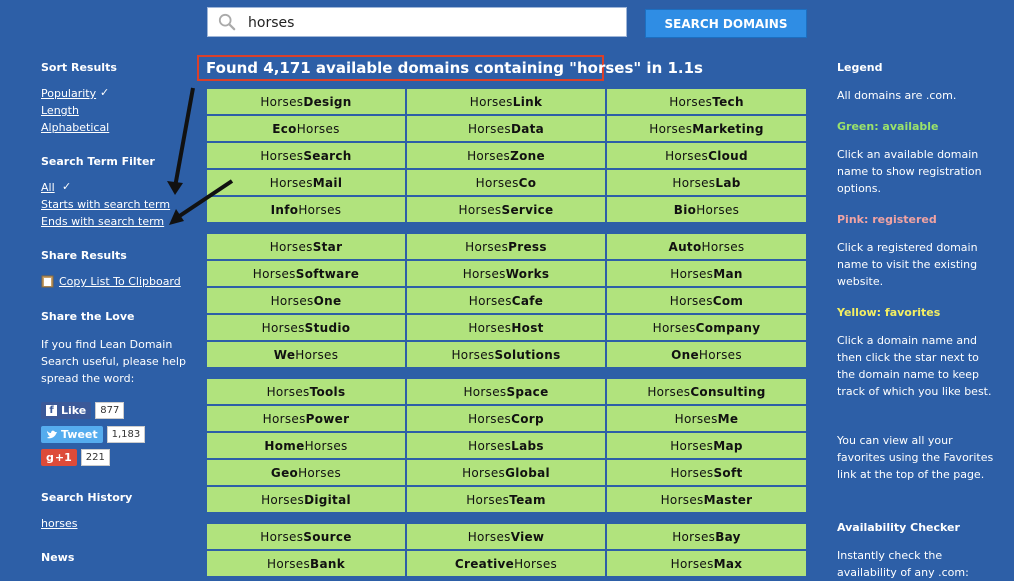  I want to click on domain-result: Horses Lab, so click(706, 182).